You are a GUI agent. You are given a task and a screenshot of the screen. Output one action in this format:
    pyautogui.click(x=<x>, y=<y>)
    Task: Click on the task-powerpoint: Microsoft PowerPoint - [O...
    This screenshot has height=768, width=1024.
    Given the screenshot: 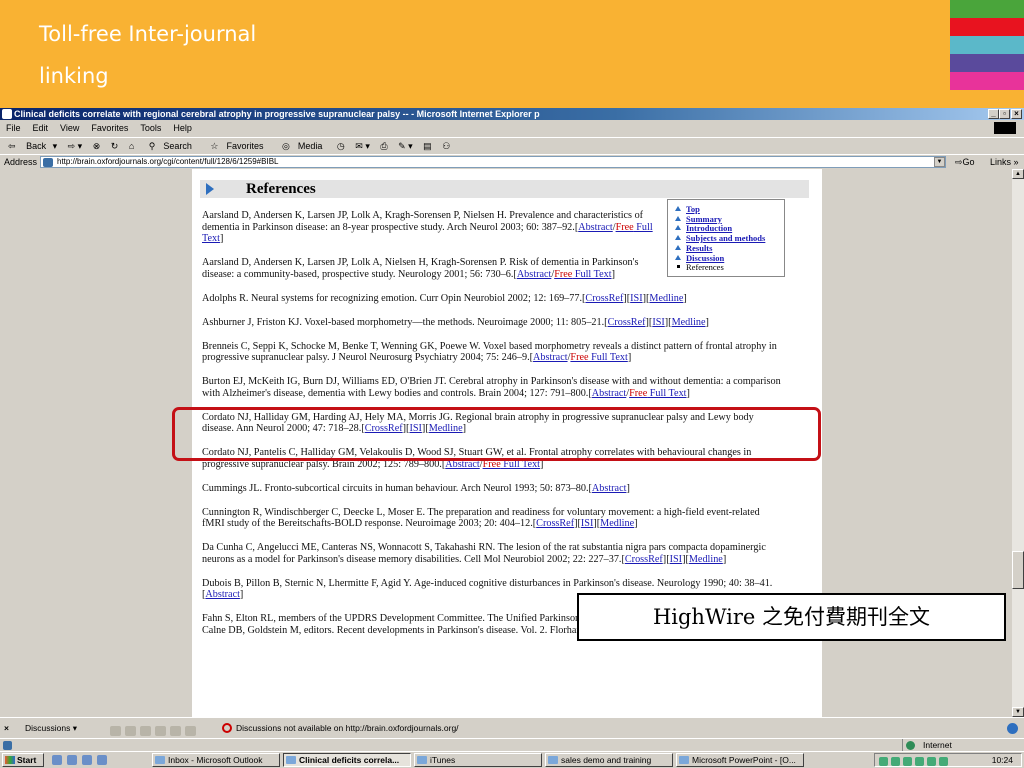 What is the action you would take?
    pyautogui.click(x=740, y=760)
    